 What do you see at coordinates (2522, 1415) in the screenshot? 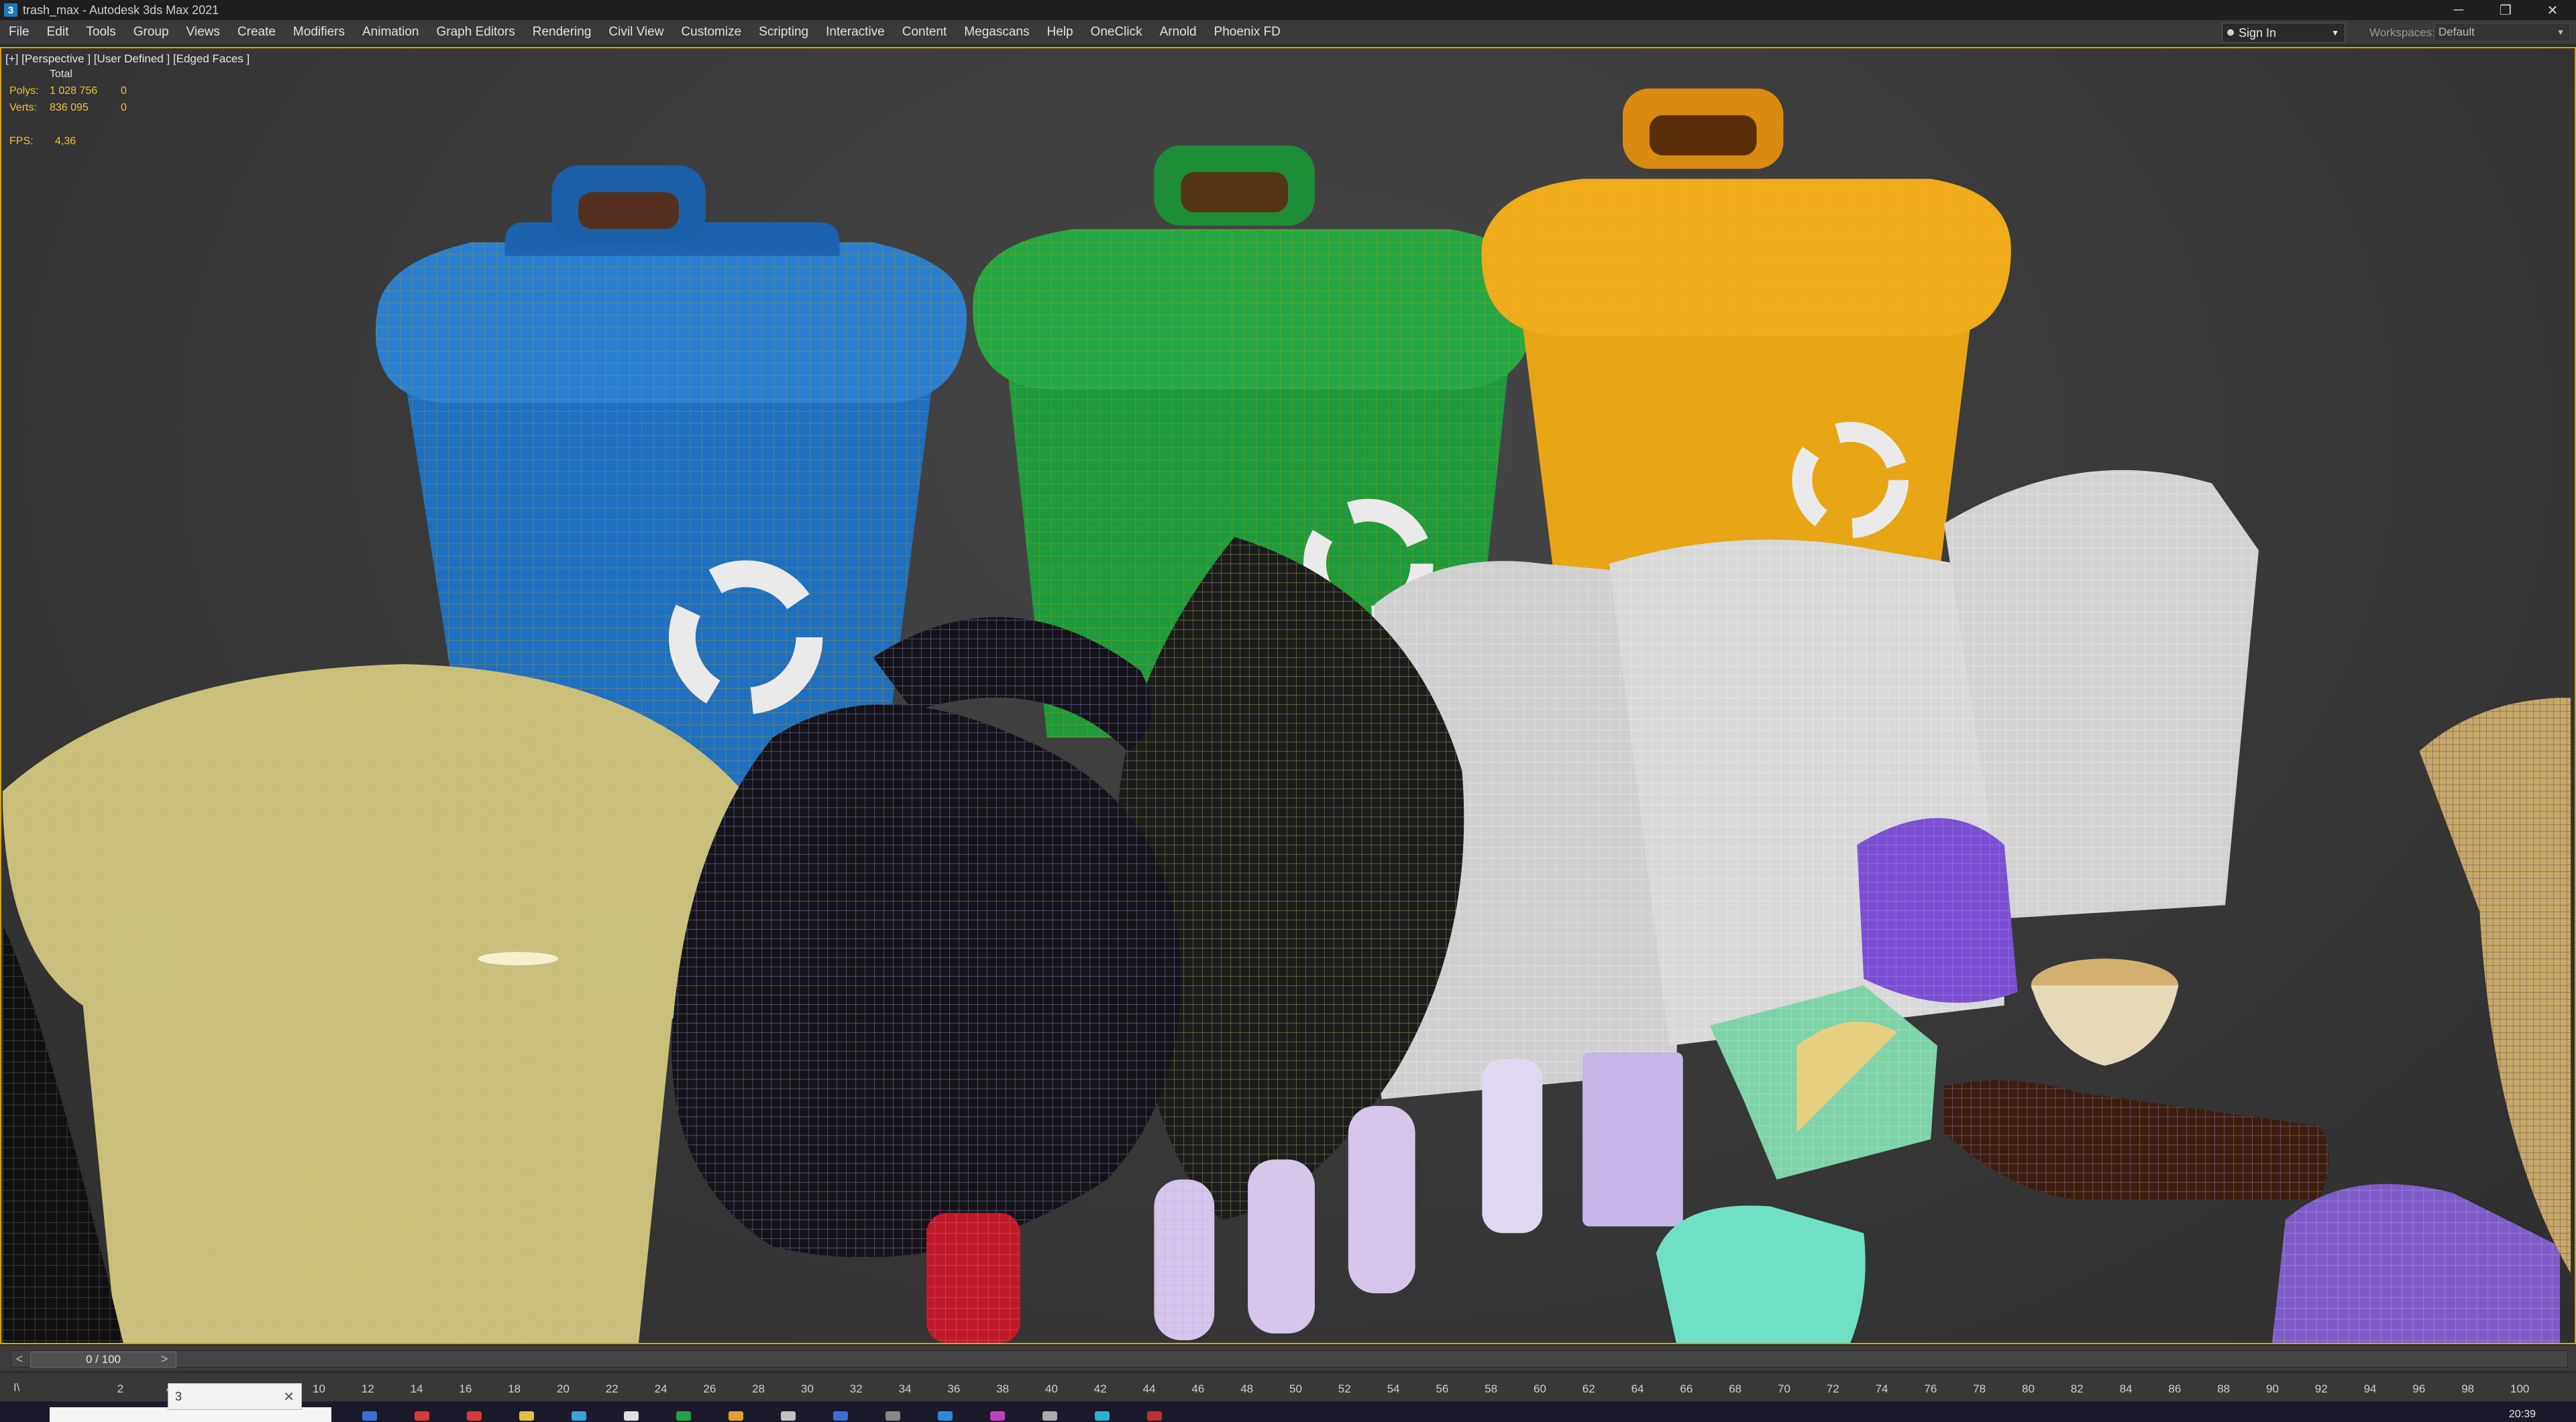
I see `taskbar-clock: 20:39` at bounding box center [2522, 1415].